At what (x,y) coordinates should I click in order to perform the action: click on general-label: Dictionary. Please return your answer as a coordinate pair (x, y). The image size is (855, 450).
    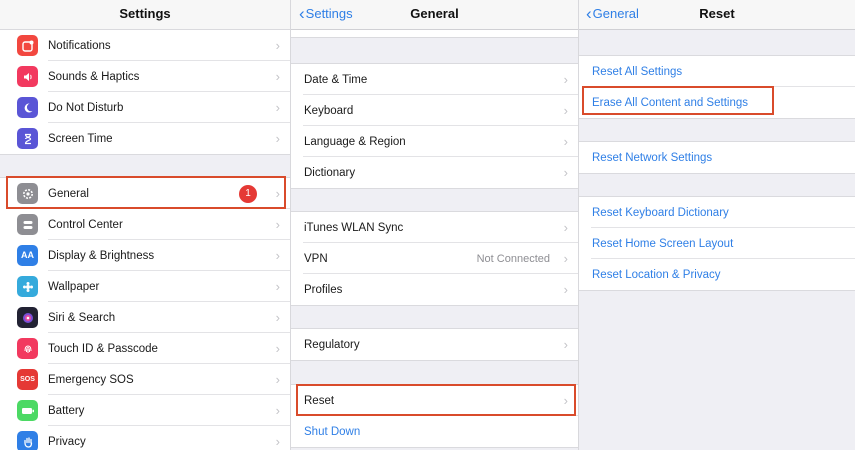
    Looking at the image, I should click on (330, 172).